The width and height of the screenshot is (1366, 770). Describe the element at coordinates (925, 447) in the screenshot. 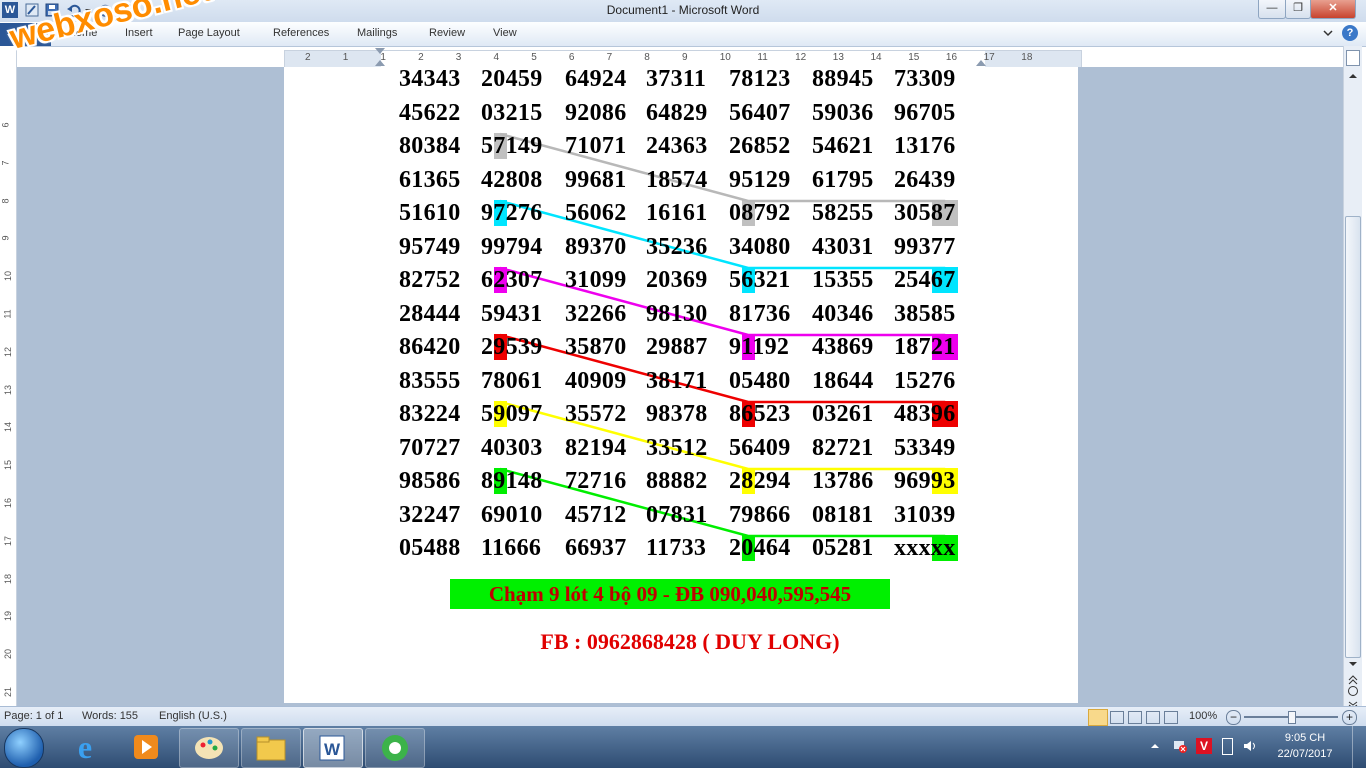

I see `lottery-number: 53349` at that location.